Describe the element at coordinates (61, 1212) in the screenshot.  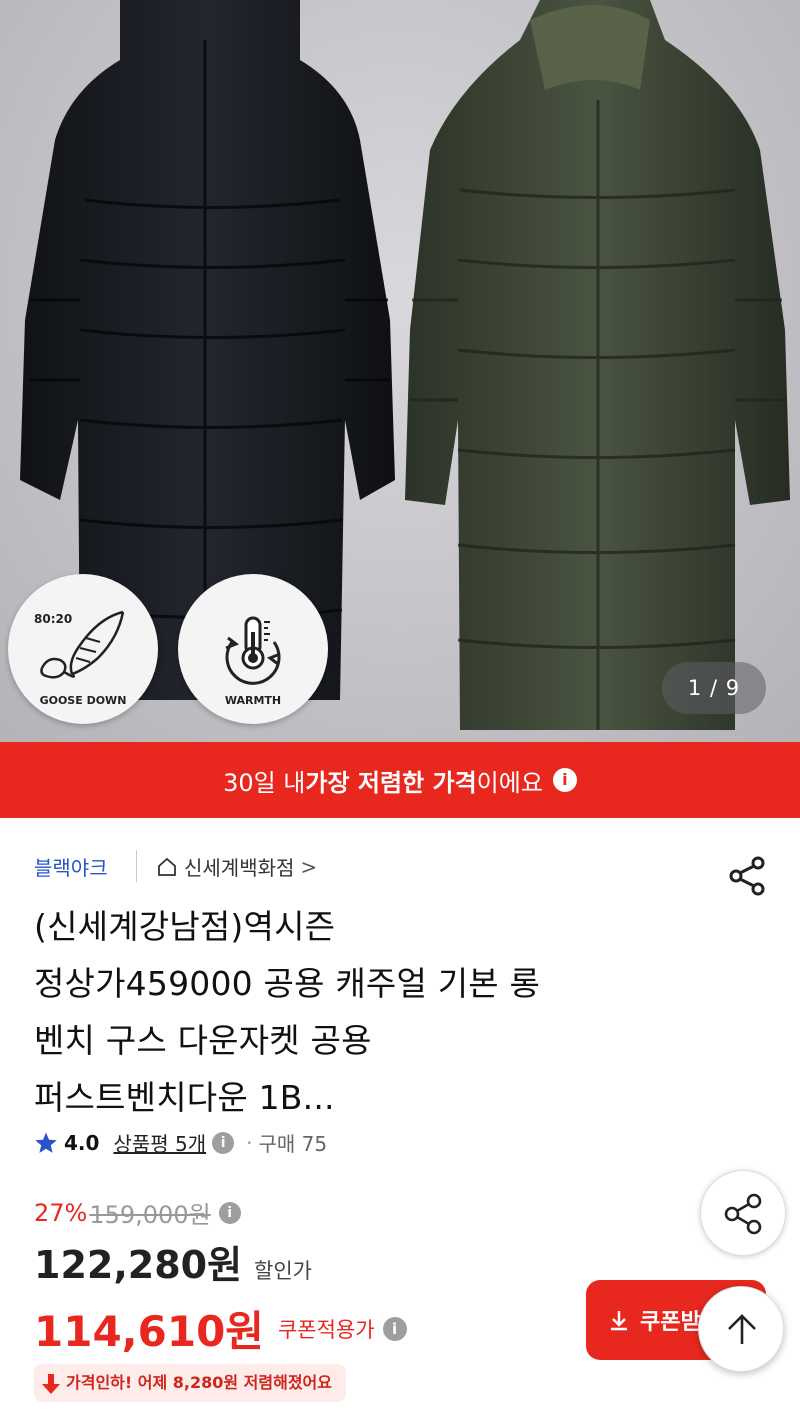
I see `discount-percent: 27%` at that location.